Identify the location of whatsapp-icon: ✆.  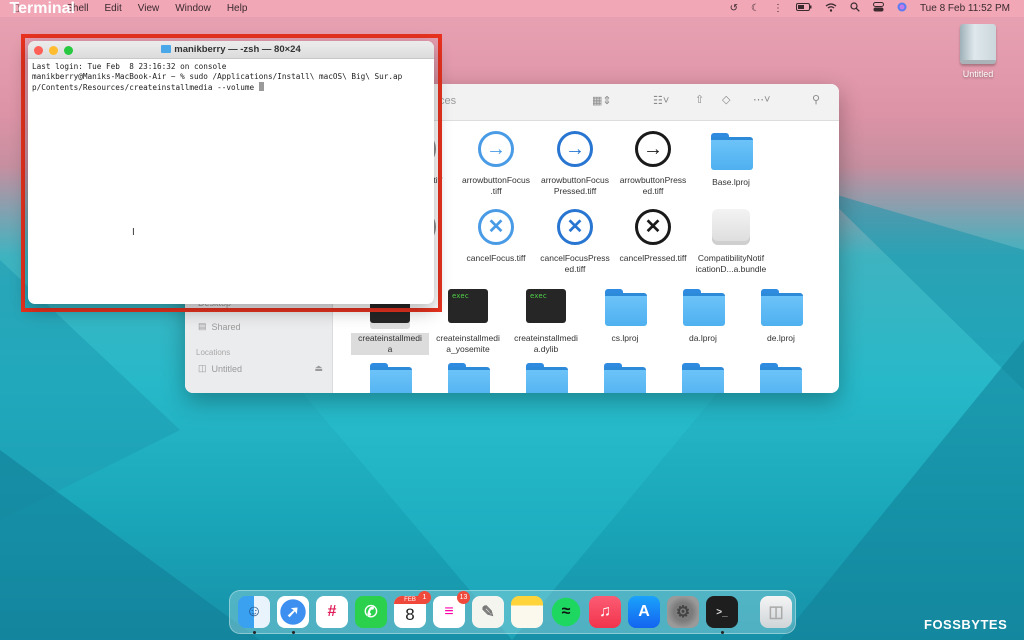
(371, 612).